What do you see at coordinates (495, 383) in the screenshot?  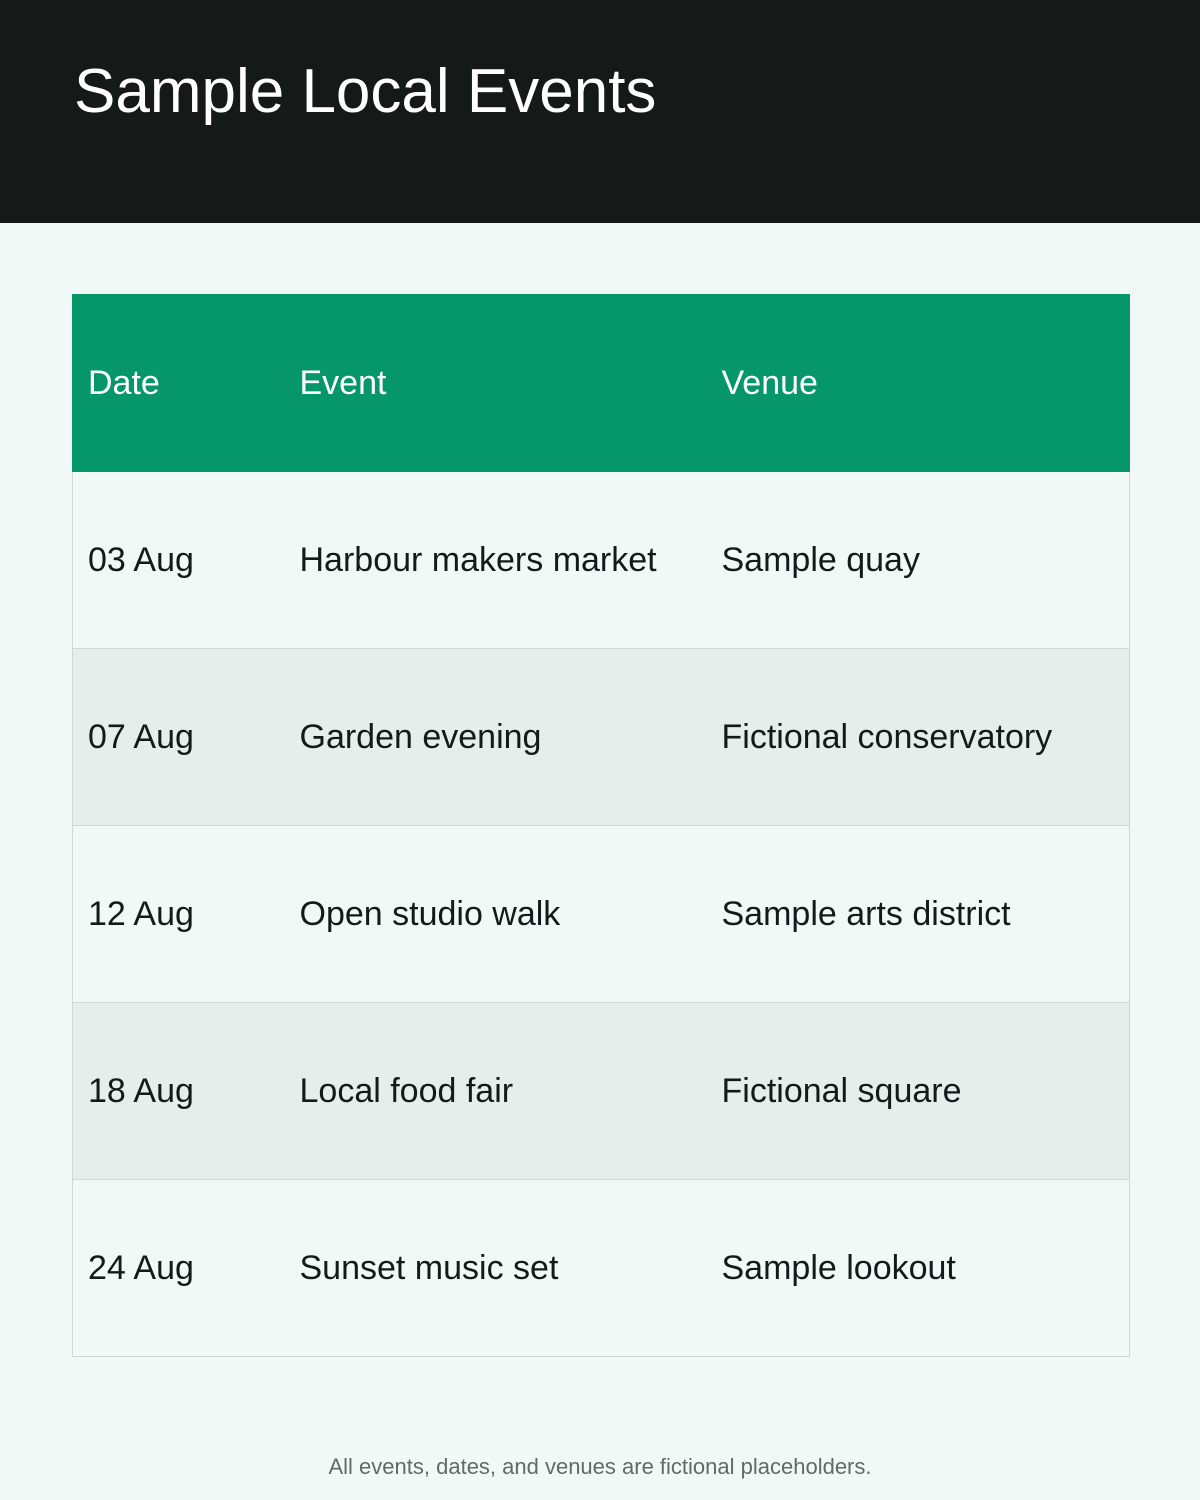 I see `column-header-event: Event` at bounding box center [495, 383].